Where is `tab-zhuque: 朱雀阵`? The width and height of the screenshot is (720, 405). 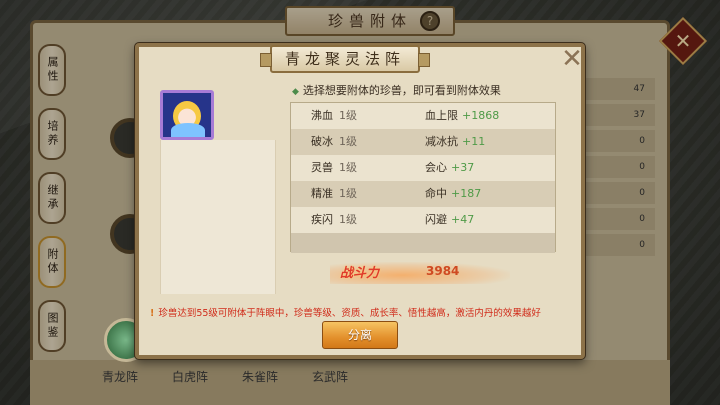
tab-zhuque: 朱雀阵 is located at coordinates (260, 376).